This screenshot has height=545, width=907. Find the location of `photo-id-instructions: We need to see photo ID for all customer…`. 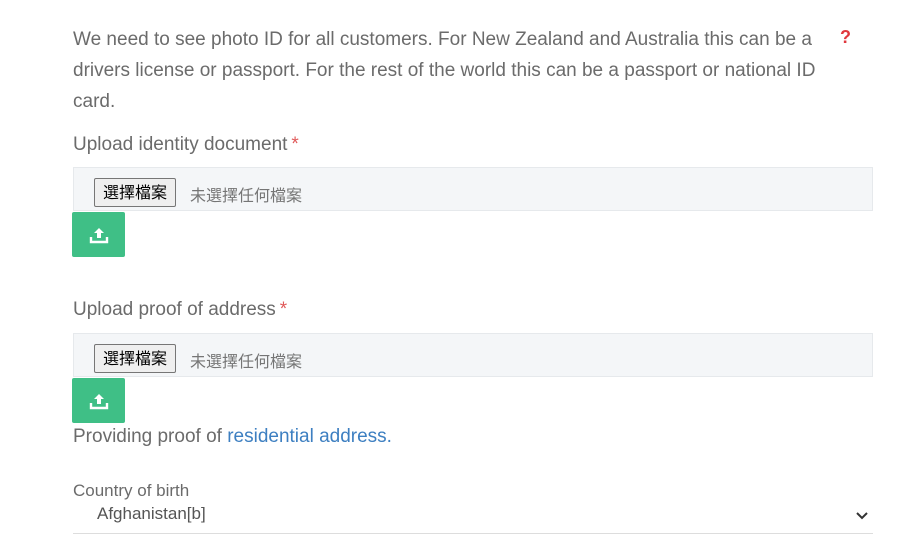

photo-id-instructions: We need to see photo ID for all customer… is located at coordinates (463, 70).